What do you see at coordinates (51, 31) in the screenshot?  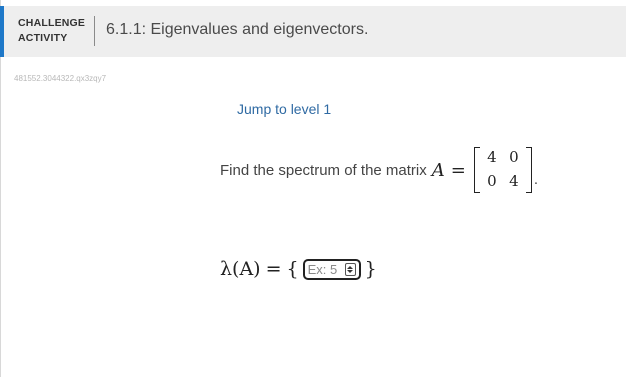 I see `challenge-activity-label: CHALLENGE ACTIVITY` at bounding box center [51, 31].